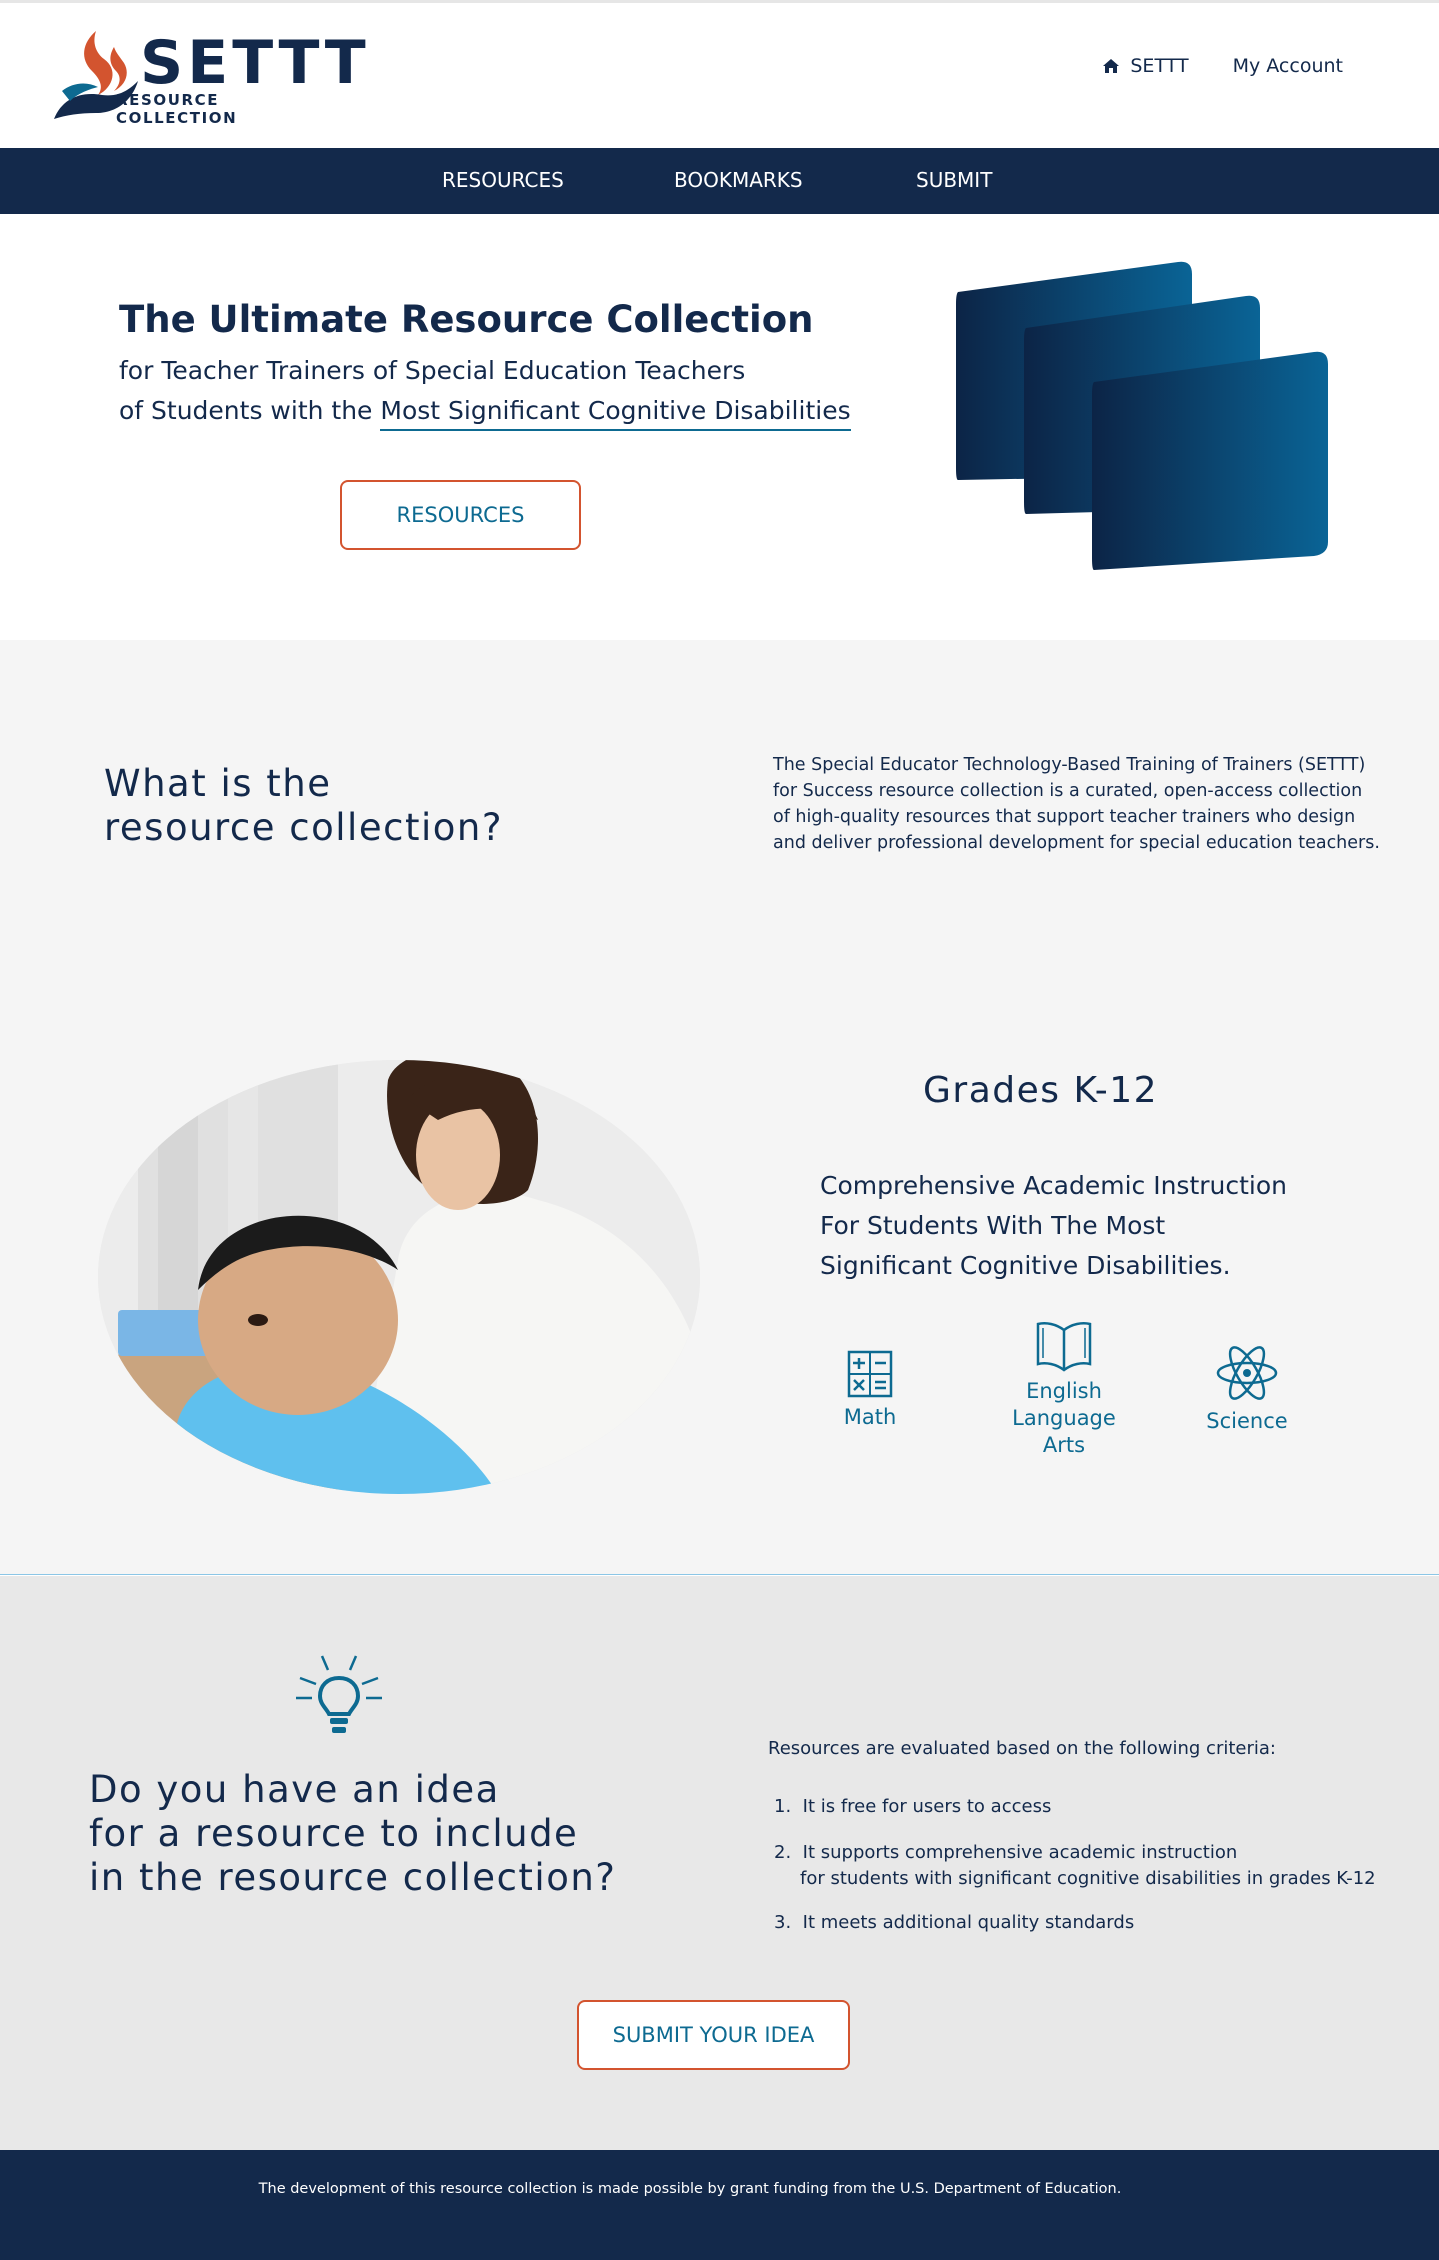  I want to click on criteria-number: 1., so click(783, 1806).